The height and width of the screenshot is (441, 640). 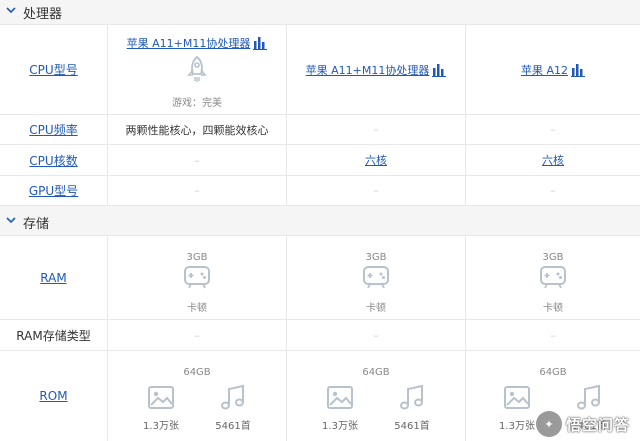 I want to click on cell-ram-2: 3GB 卡顿, so click(x=376, y=277).